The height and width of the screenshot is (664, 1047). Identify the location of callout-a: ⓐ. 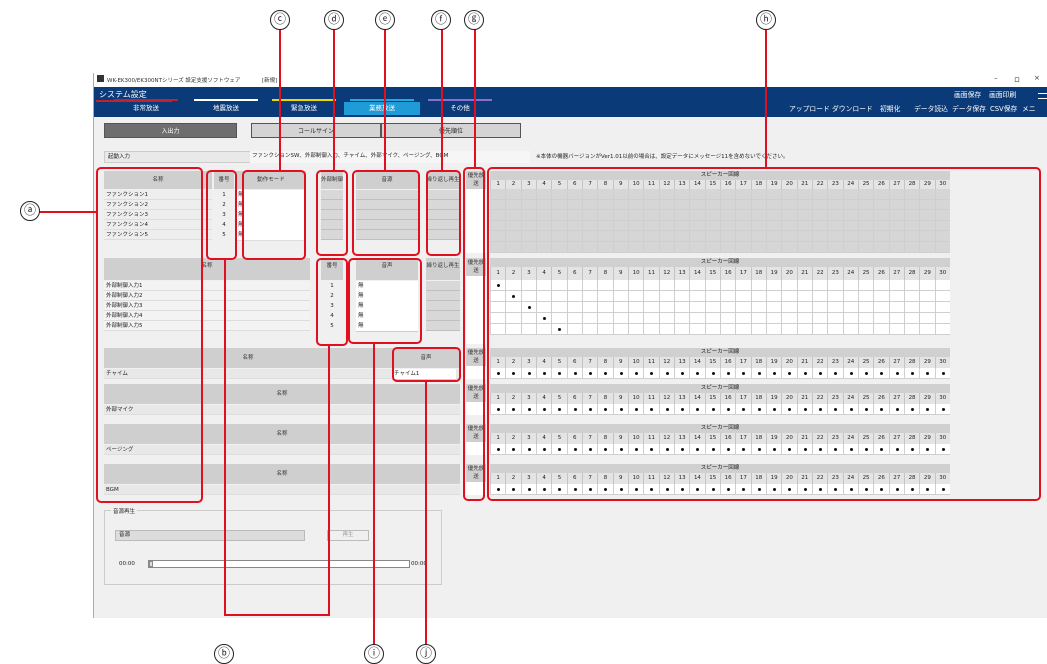
(30, 211).